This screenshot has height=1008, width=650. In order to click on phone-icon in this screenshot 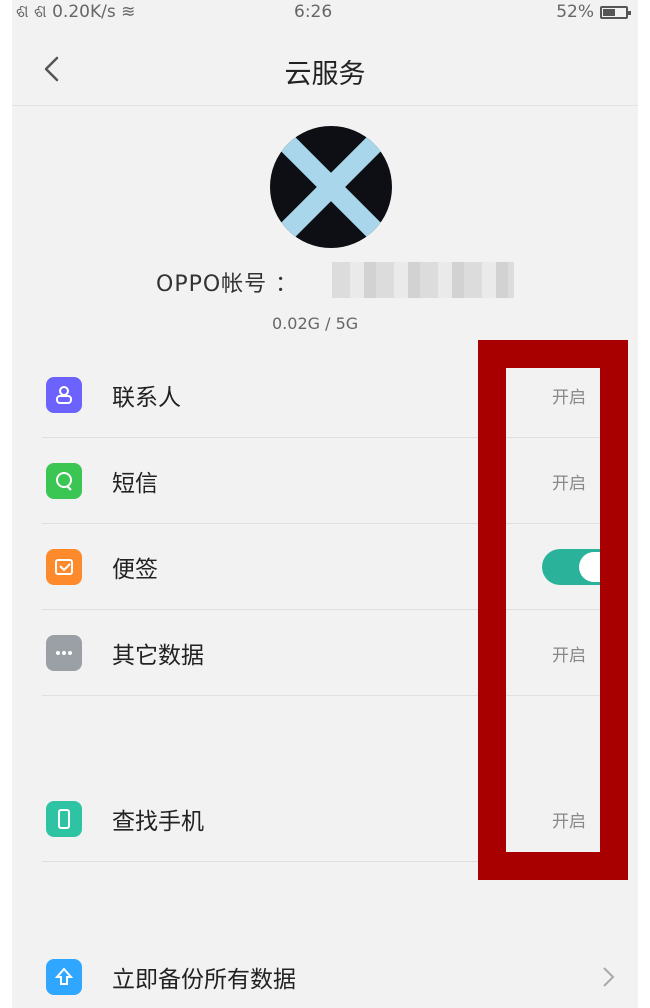, I will do `click(64, 819)`.